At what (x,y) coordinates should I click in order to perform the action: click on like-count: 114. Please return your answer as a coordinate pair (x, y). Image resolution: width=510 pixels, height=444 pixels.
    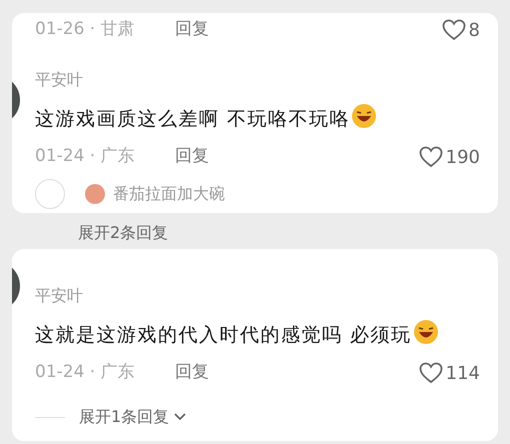
    Looking at the image, I should click on (463, 374).